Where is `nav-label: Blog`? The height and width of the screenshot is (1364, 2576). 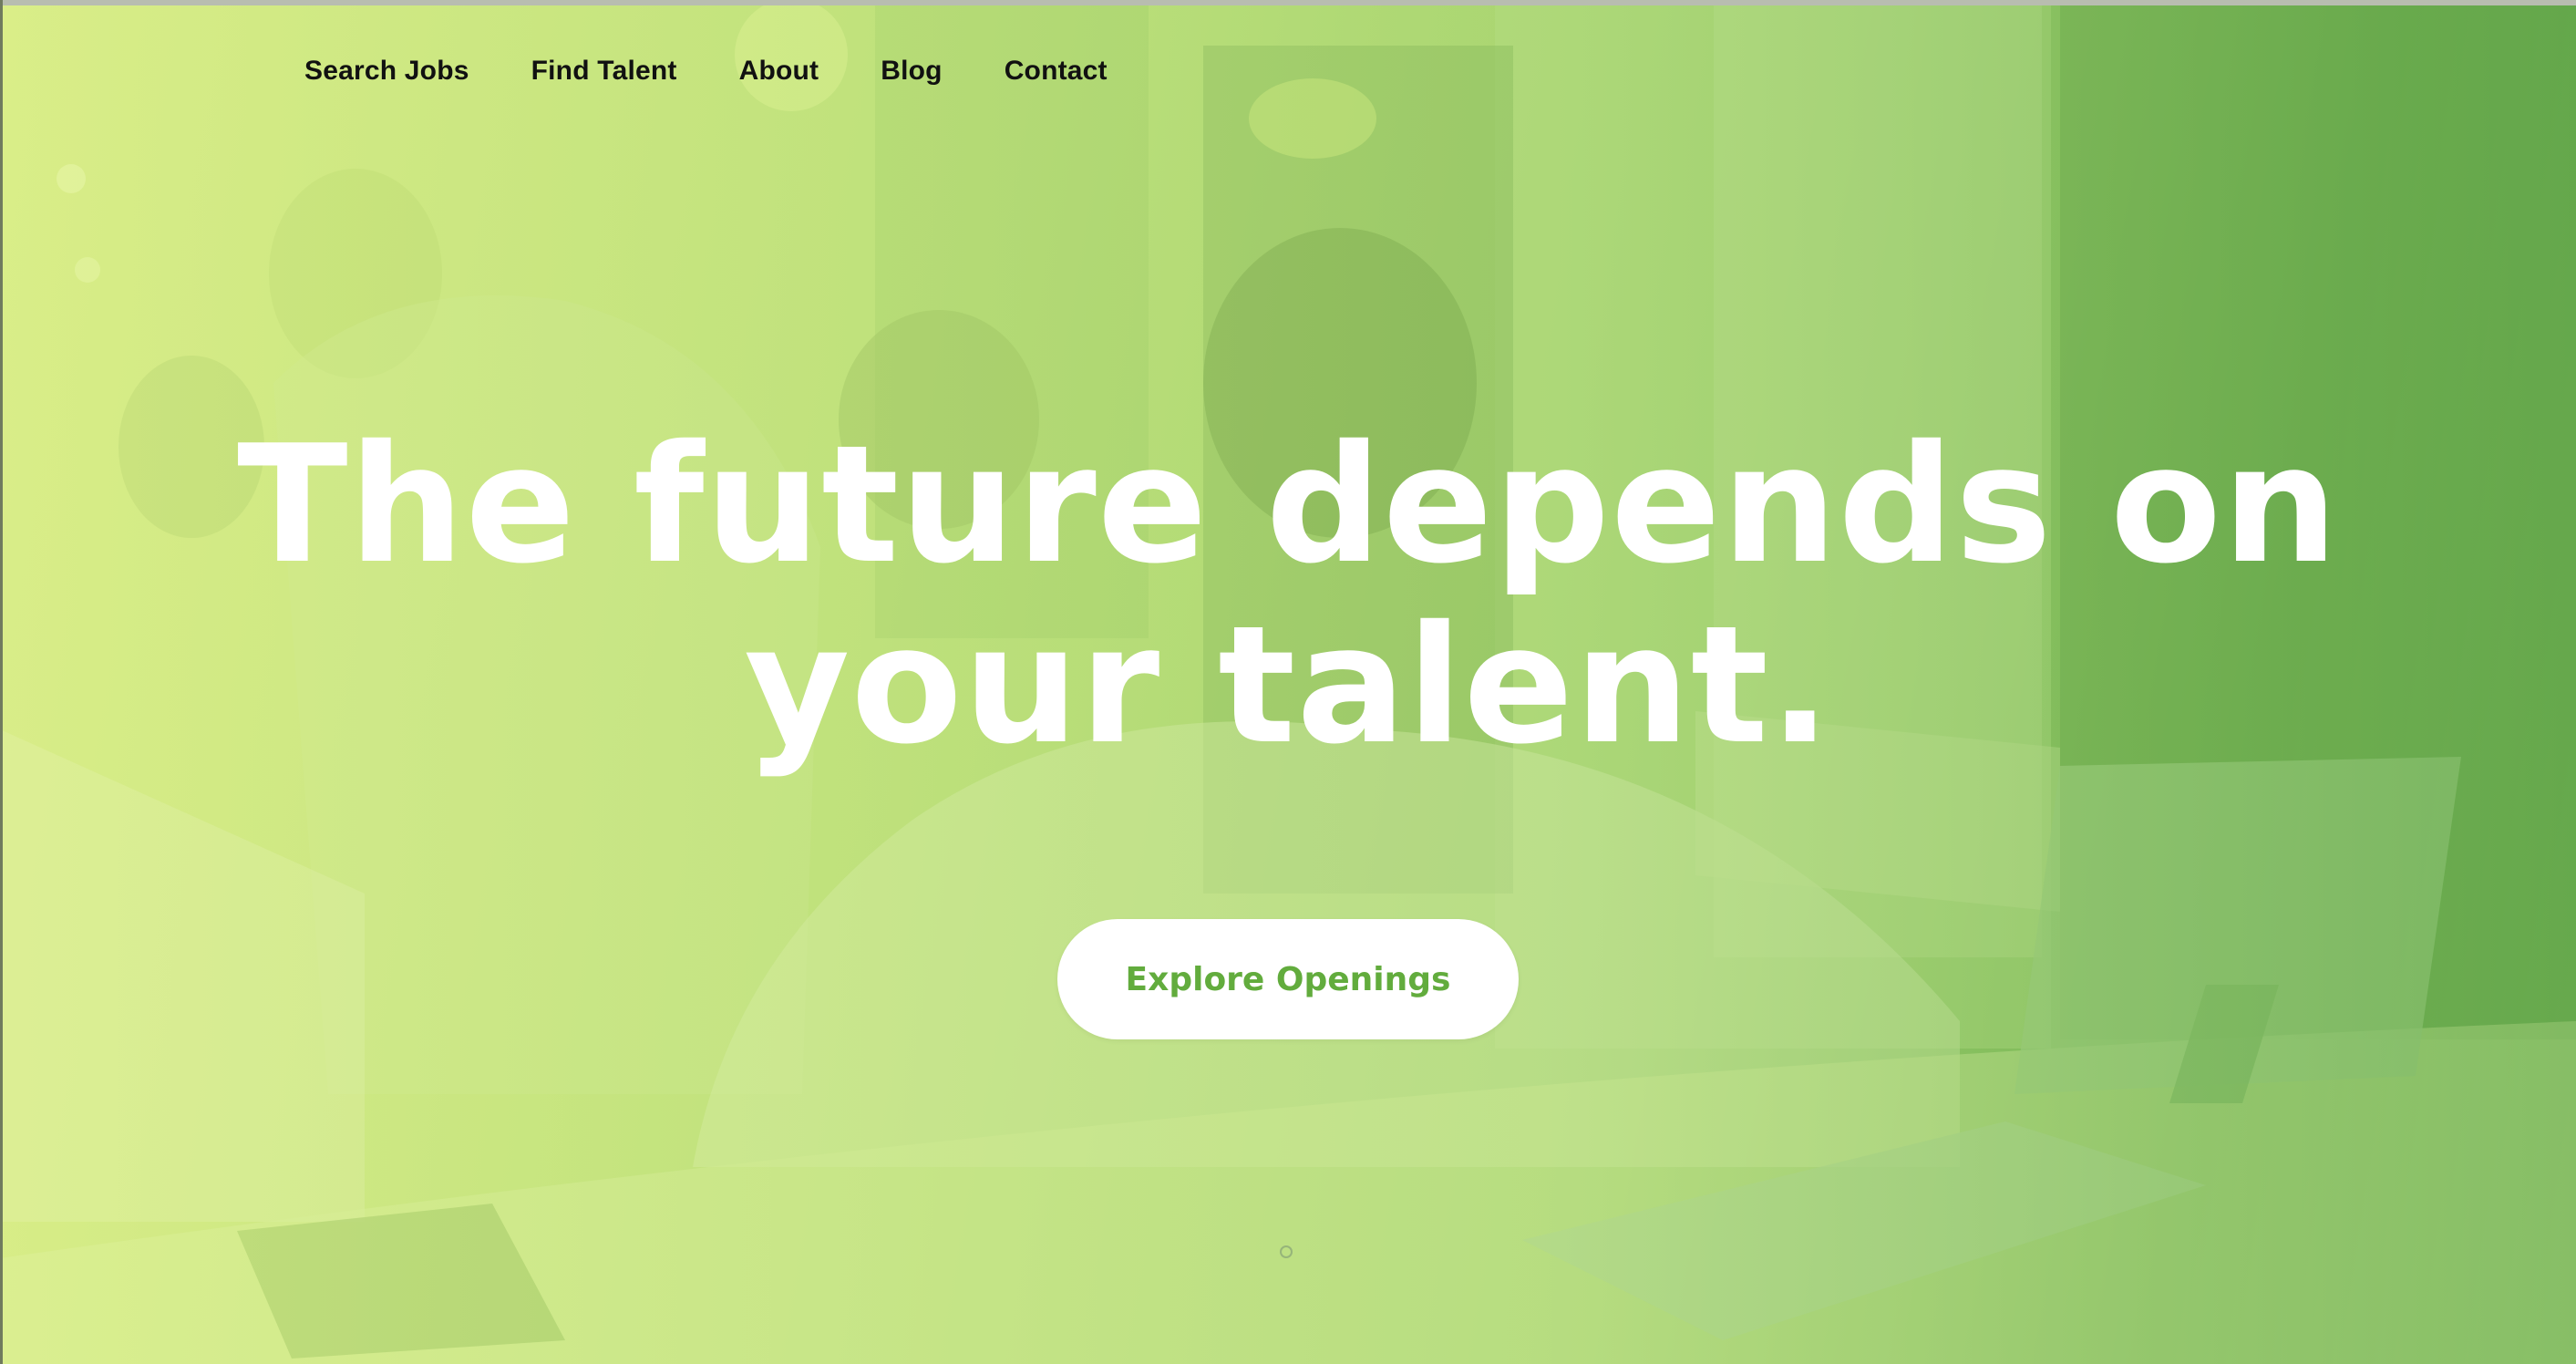
nav-label: Blog is located at coordinates (912, 71).